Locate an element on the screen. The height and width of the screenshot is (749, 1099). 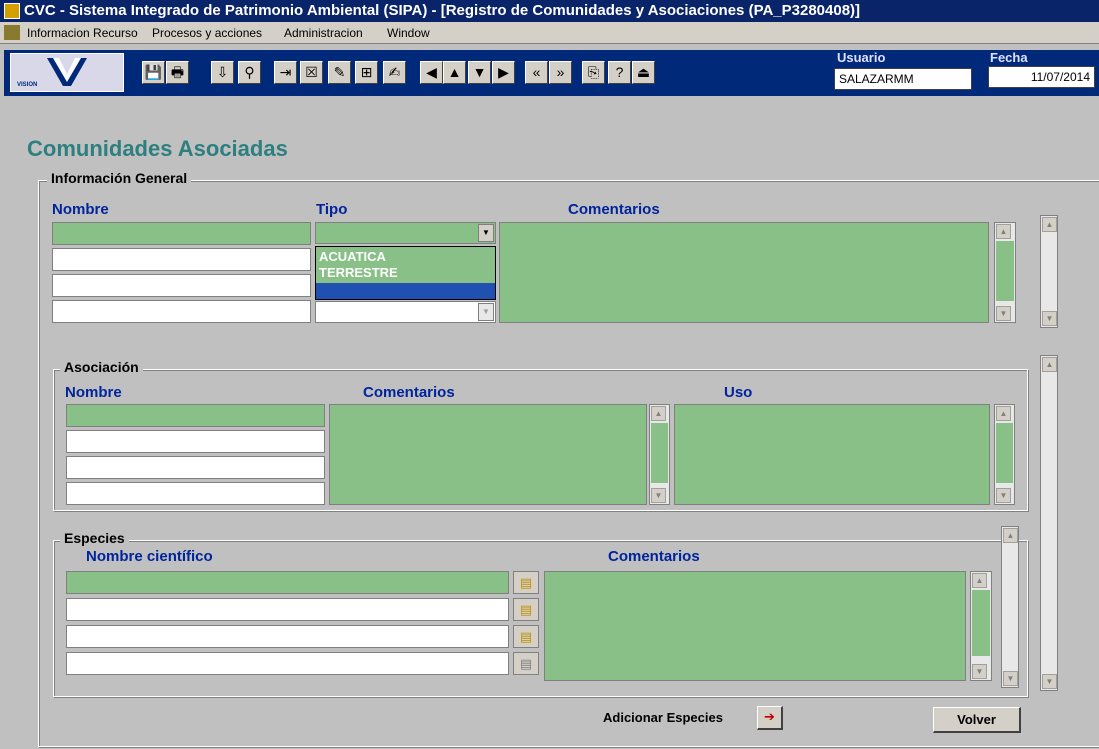
exit-icon: ⏏ is located at coordinates (643, 72).